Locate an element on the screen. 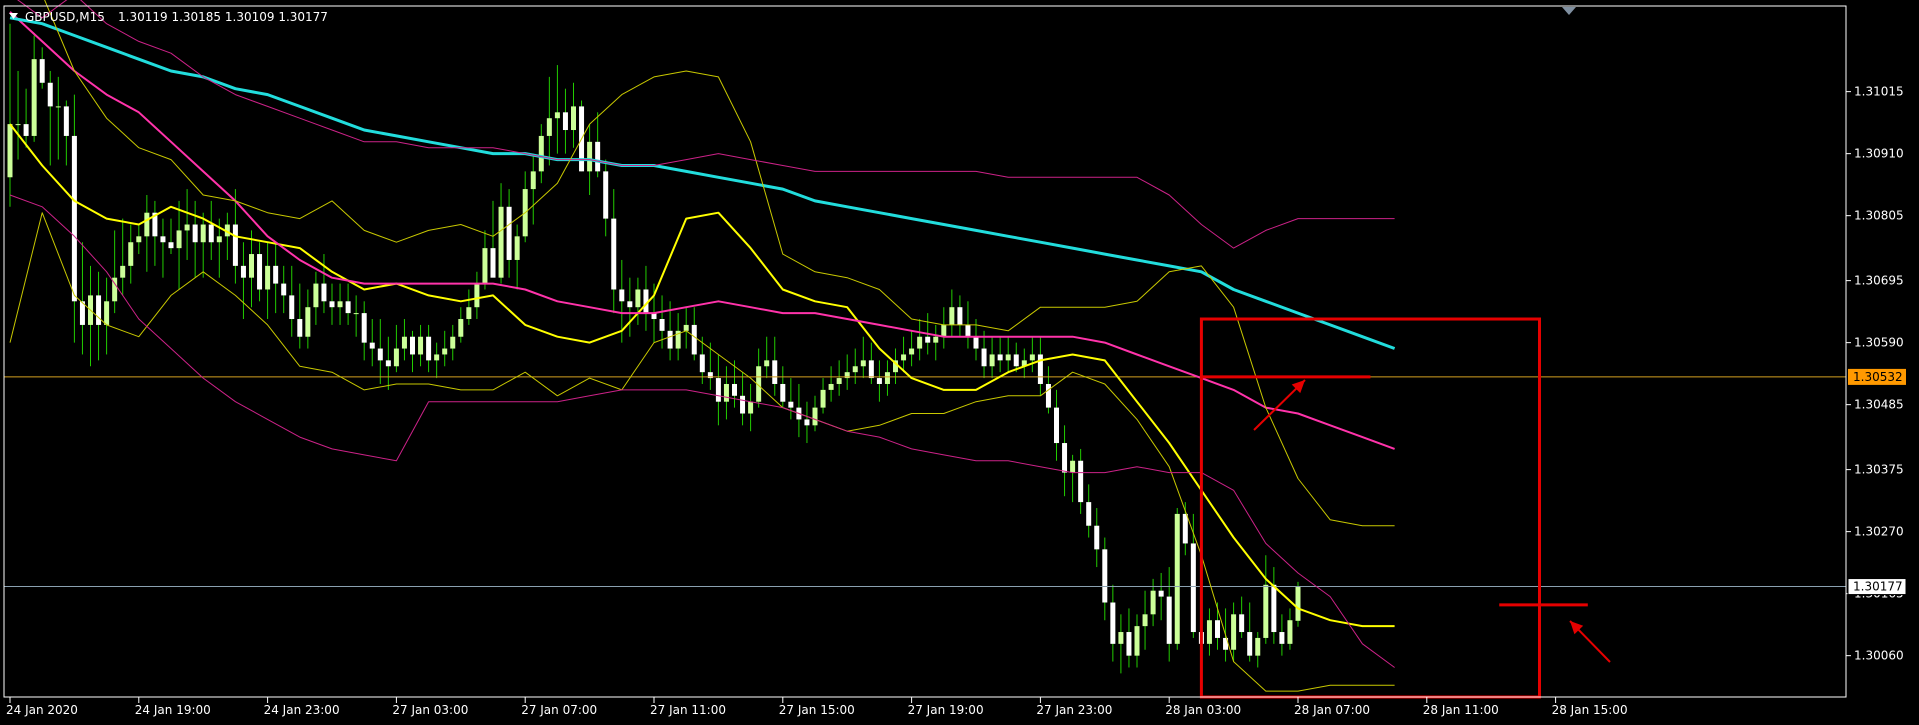 The width and height of the screenshot is (1919, 725). x-tick-label: 27 Jan 15:00 is located at coordinates (817, 710).